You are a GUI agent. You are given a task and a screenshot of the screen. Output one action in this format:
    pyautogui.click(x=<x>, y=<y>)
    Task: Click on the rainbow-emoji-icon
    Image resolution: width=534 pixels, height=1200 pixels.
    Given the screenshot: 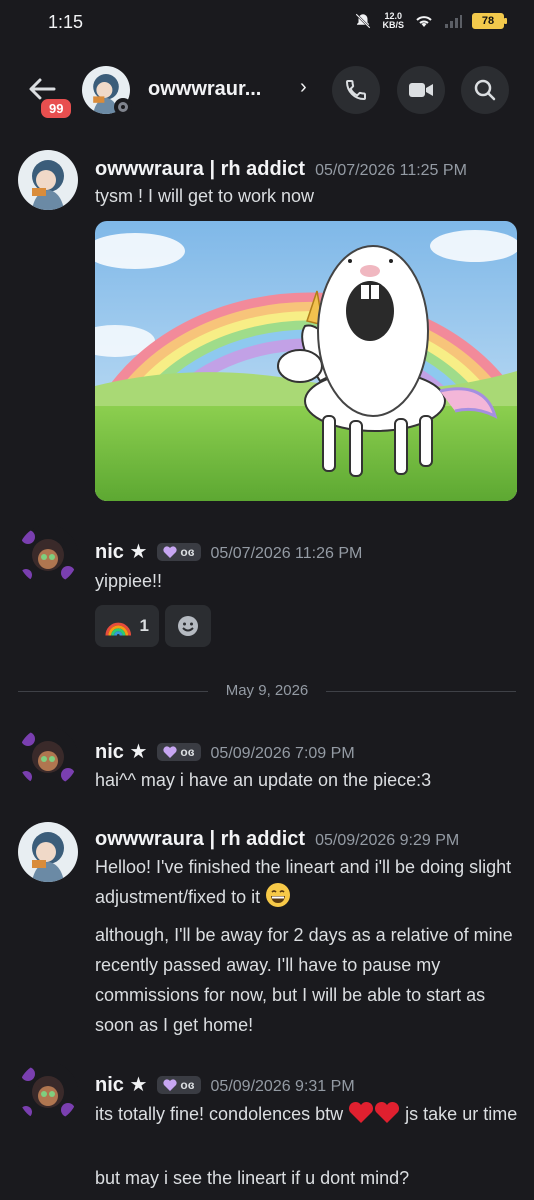 What is the action you would take?
    pyautogui.click(x=118, y=629)
    